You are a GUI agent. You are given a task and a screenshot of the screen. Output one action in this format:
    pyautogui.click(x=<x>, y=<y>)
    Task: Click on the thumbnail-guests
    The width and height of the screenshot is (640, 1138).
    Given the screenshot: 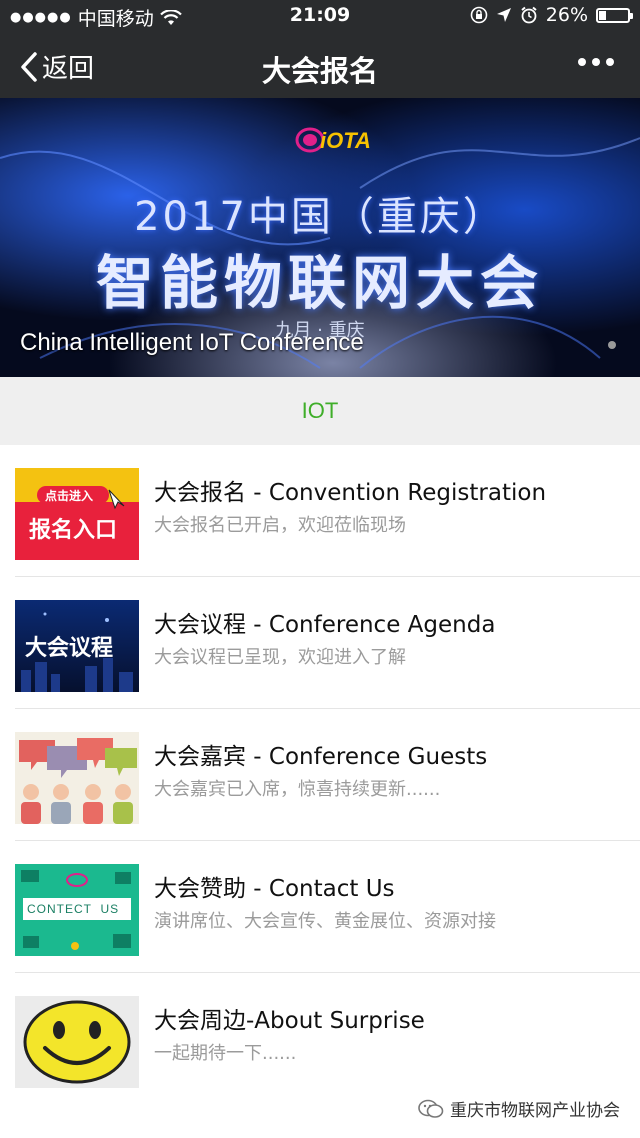 What is the action you would take?
    pyautogui.click(x=77, y=778)
    